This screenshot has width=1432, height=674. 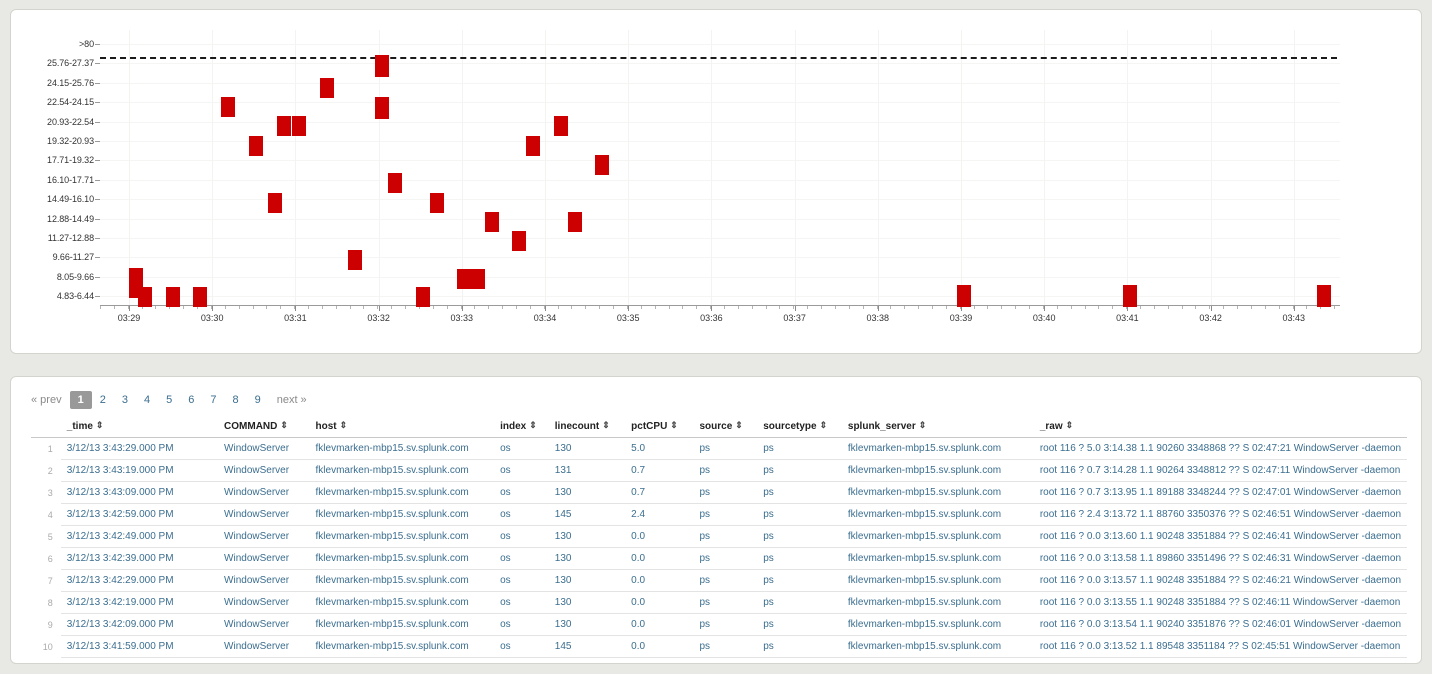 I want to click on column-header-linecount: linecount ⇕, so click(x=587, y=427).